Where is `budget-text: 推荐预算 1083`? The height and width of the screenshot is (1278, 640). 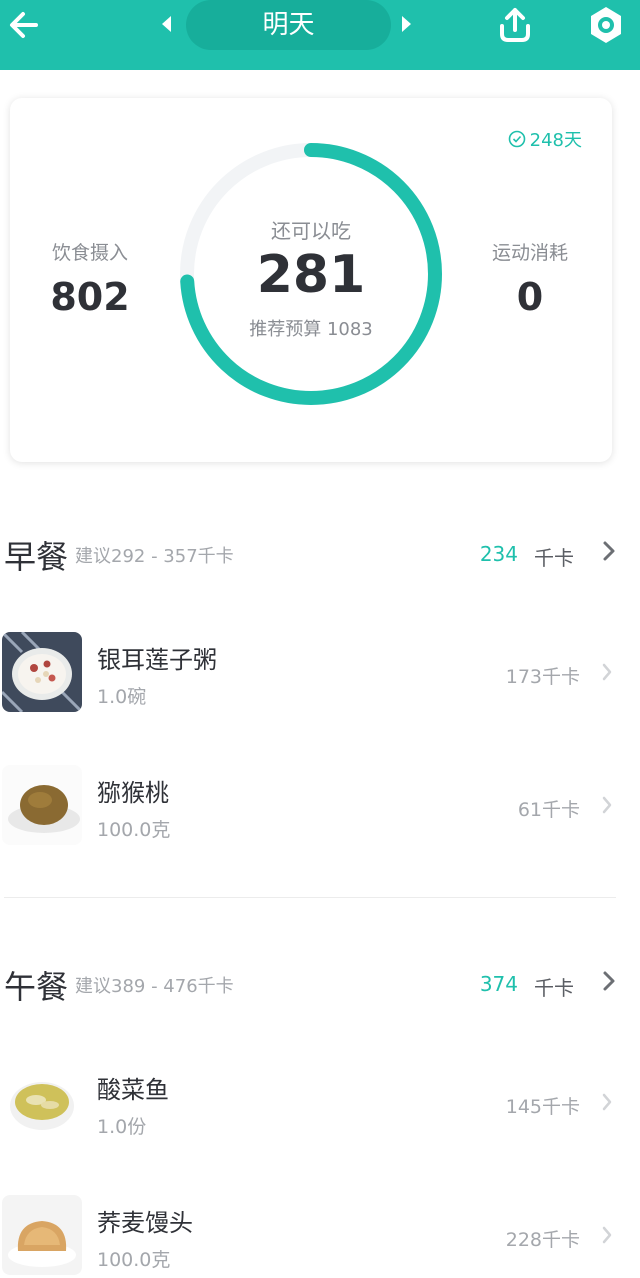 budget-text: 推荐预算 1083 is located at coordinates (311, 329).